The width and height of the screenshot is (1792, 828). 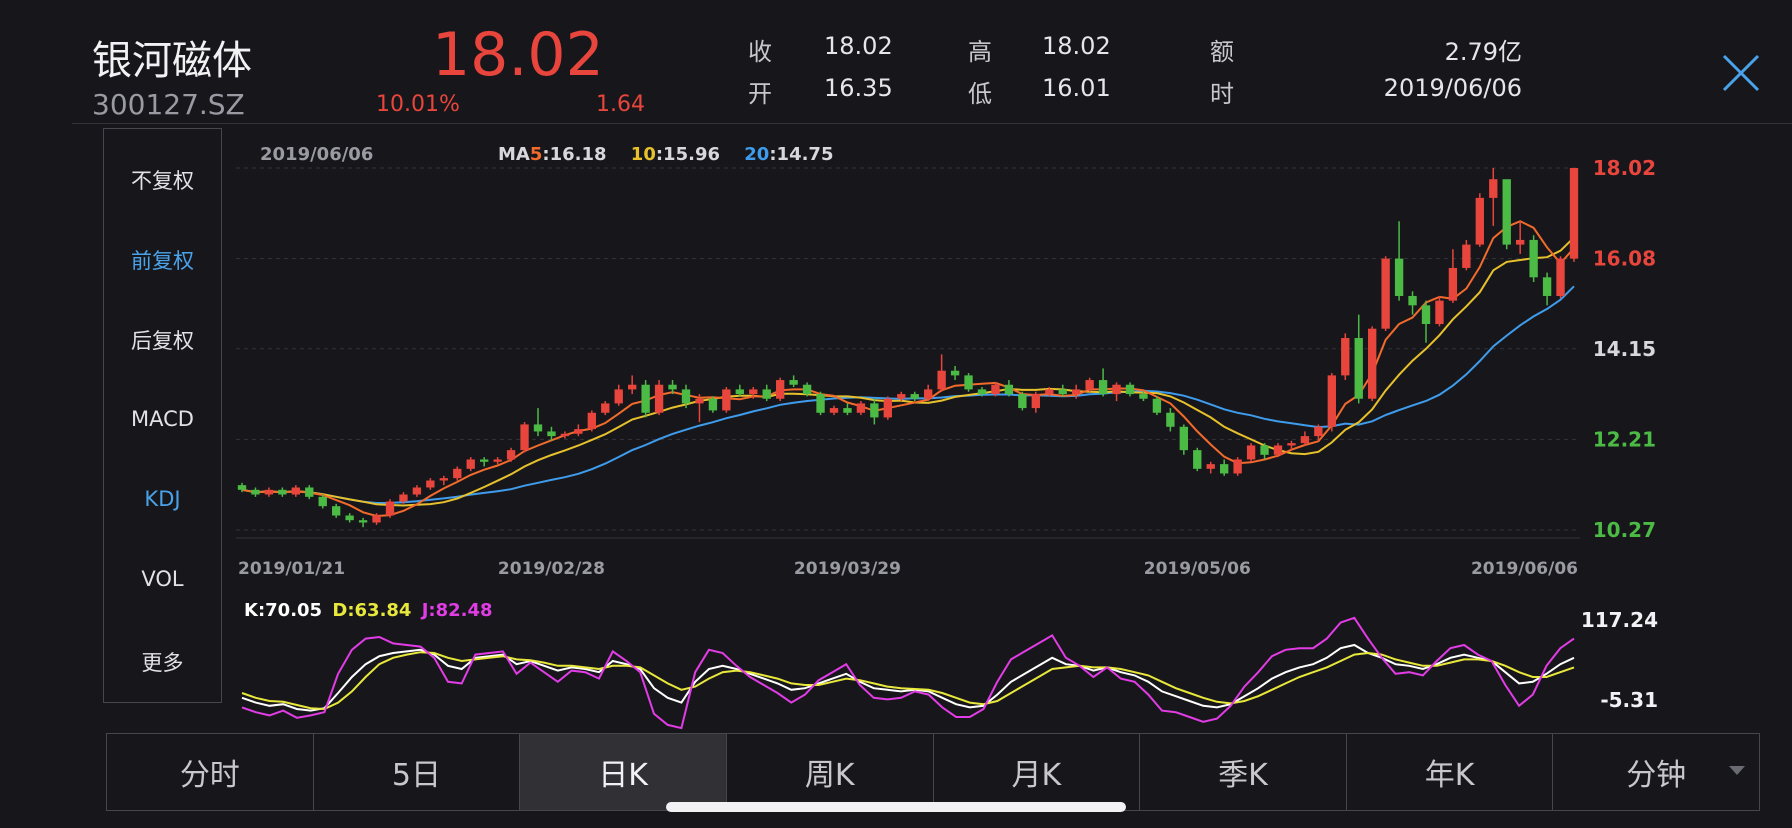 I want to click on kdj-y-tick: -5.31, so click(x=1629, y=700).